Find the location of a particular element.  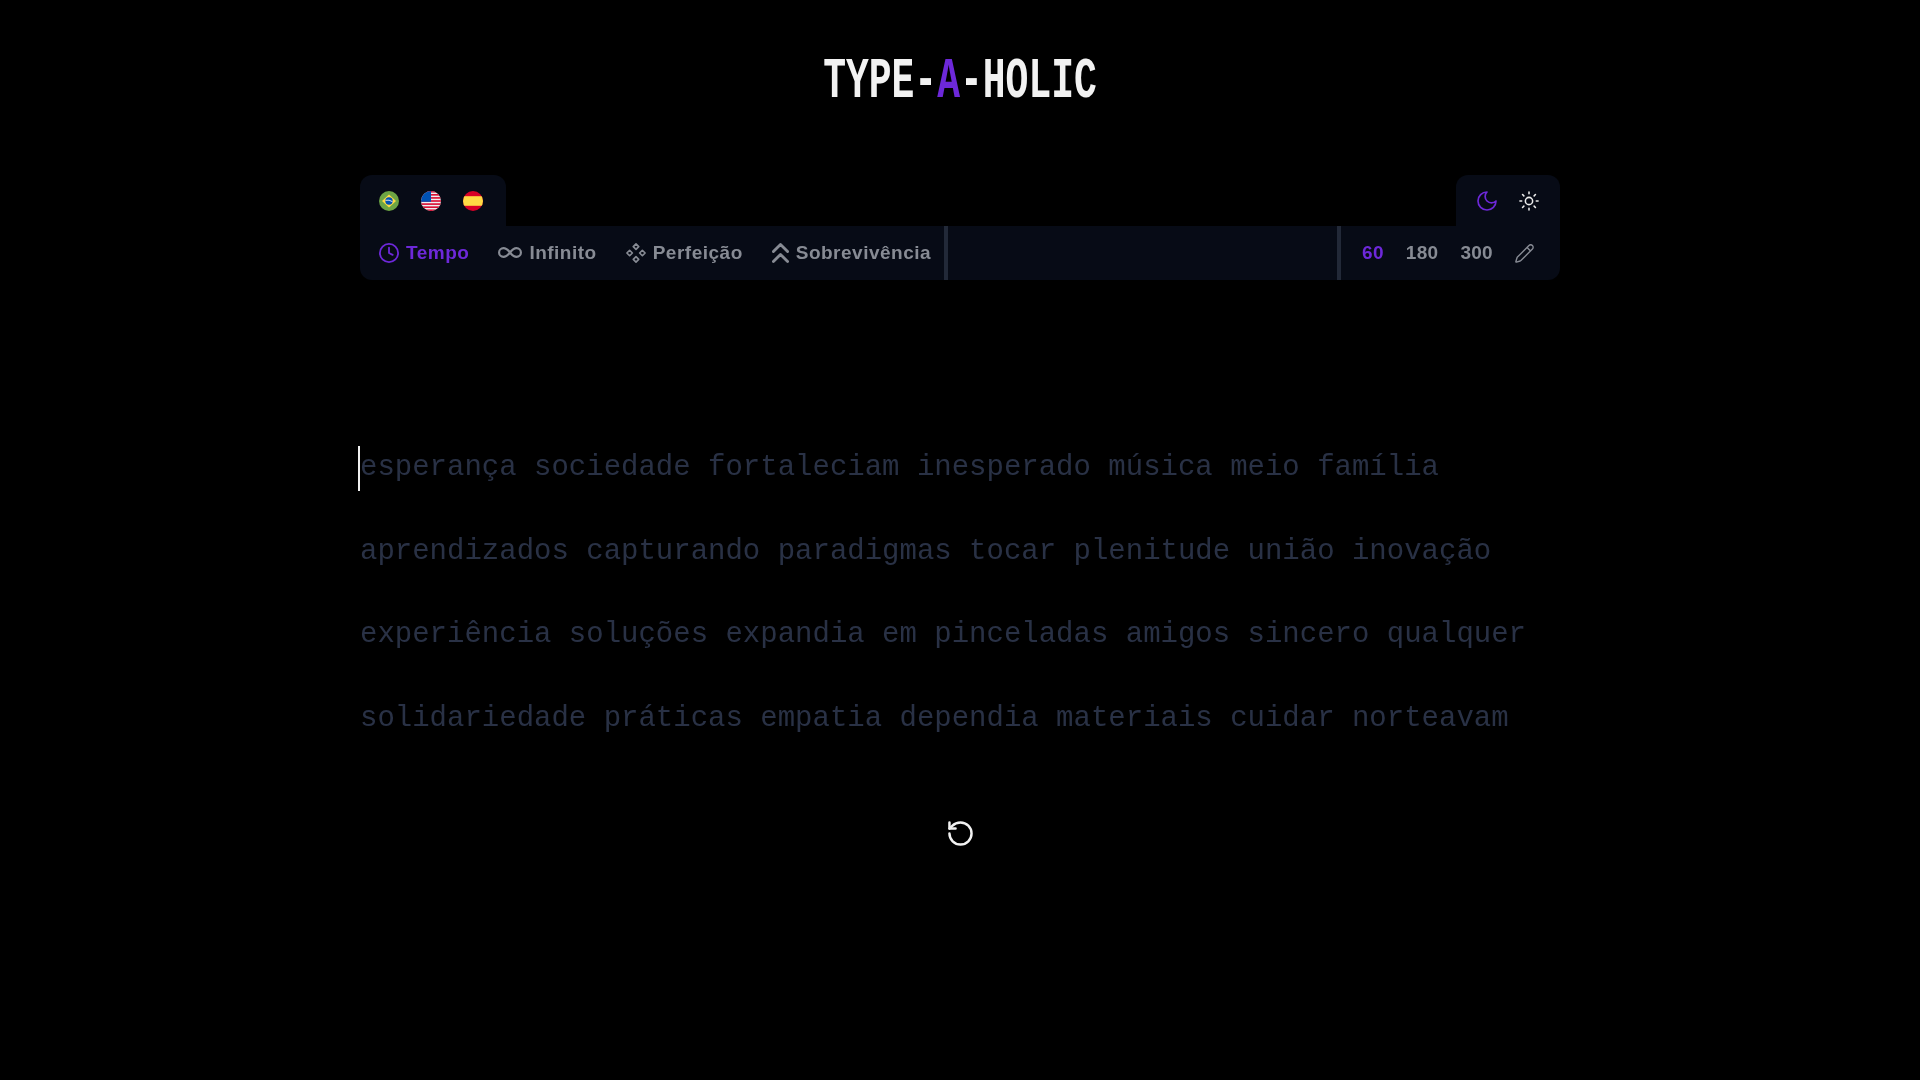

mode-tab: Infinito is located at coordinates (547, 253).